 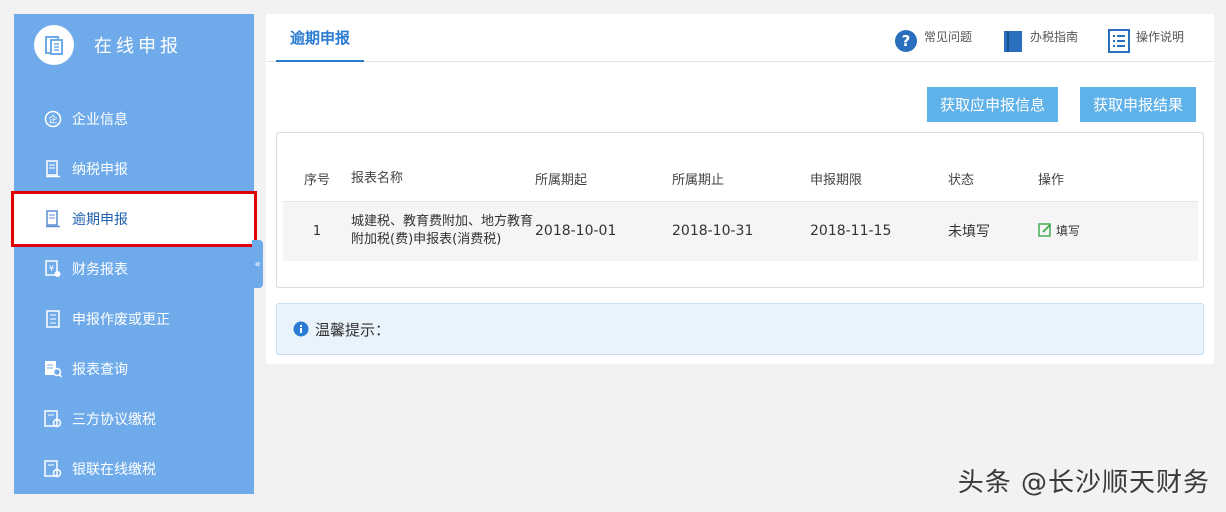 What do you see at coordinates (100, 270) in the screenshot?
I see `sidebar-item-label: 财务报表` at bounding box center [100, 270].